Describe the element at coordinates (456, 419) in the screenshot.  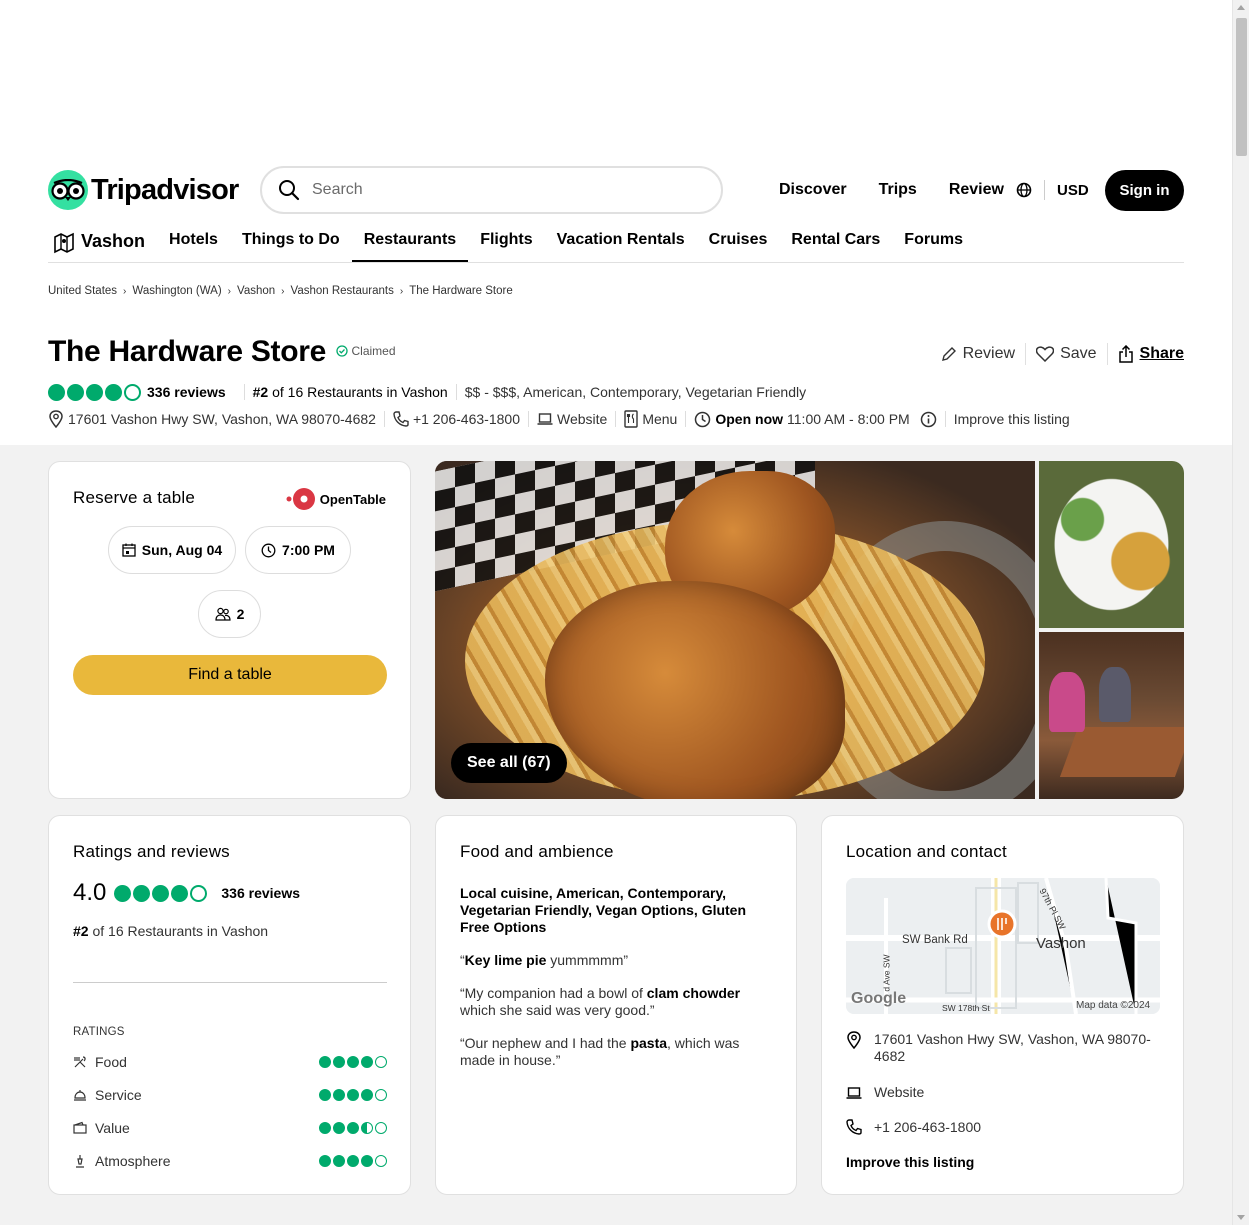
I see `phone-link: +1 206-463-1800` at that location.